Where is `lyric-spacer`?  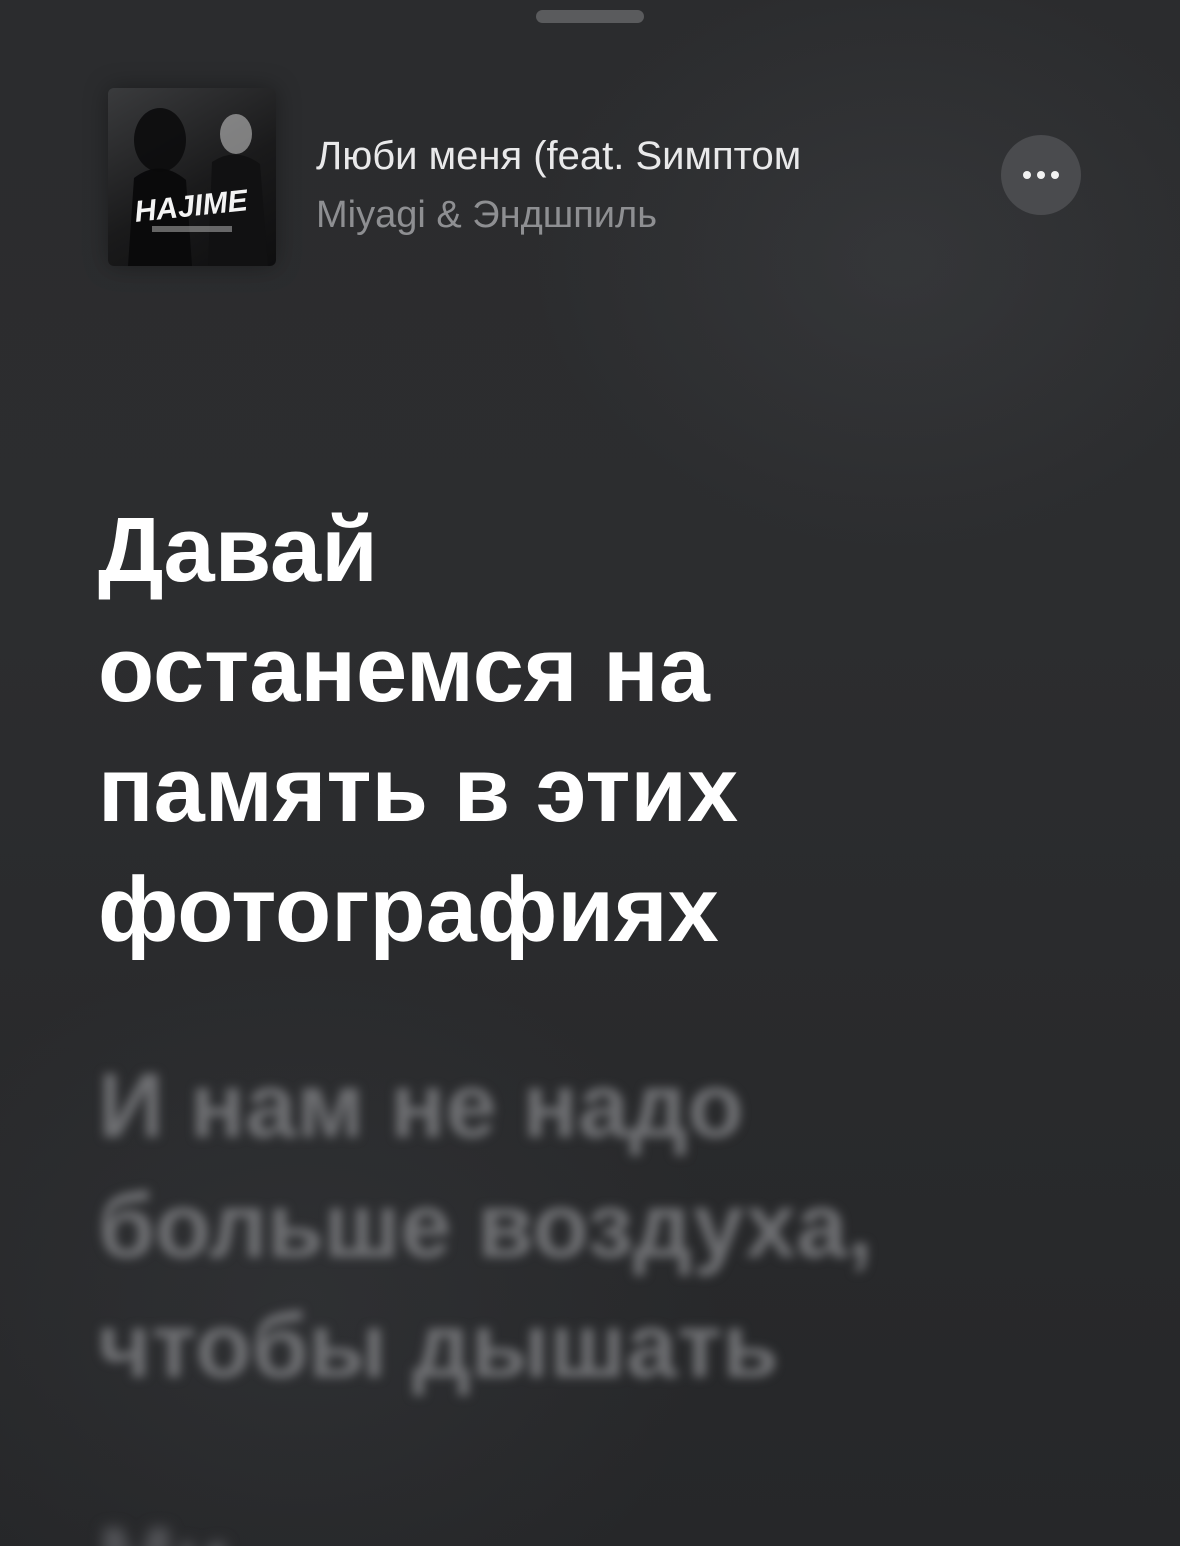
lyric-spacer is located at coordinates (548, 1008).